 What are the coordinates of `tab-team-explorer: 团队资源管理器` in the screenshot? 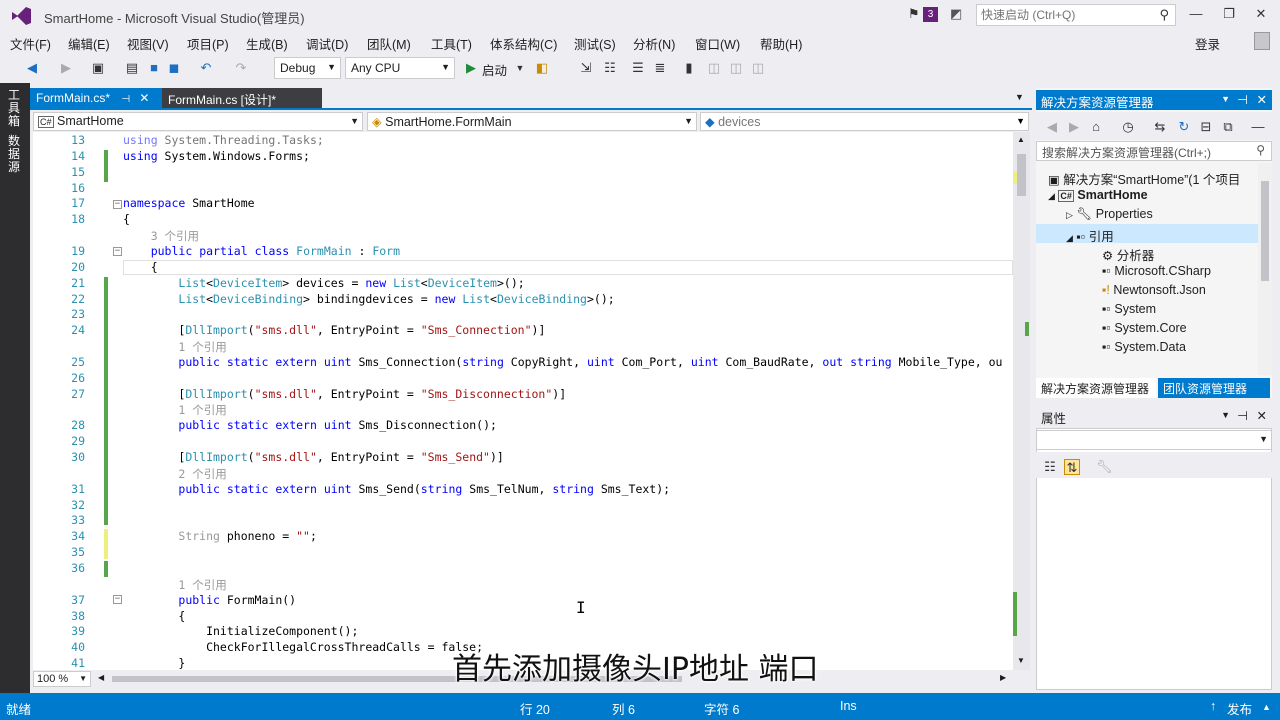 It's located at (1214, 388).